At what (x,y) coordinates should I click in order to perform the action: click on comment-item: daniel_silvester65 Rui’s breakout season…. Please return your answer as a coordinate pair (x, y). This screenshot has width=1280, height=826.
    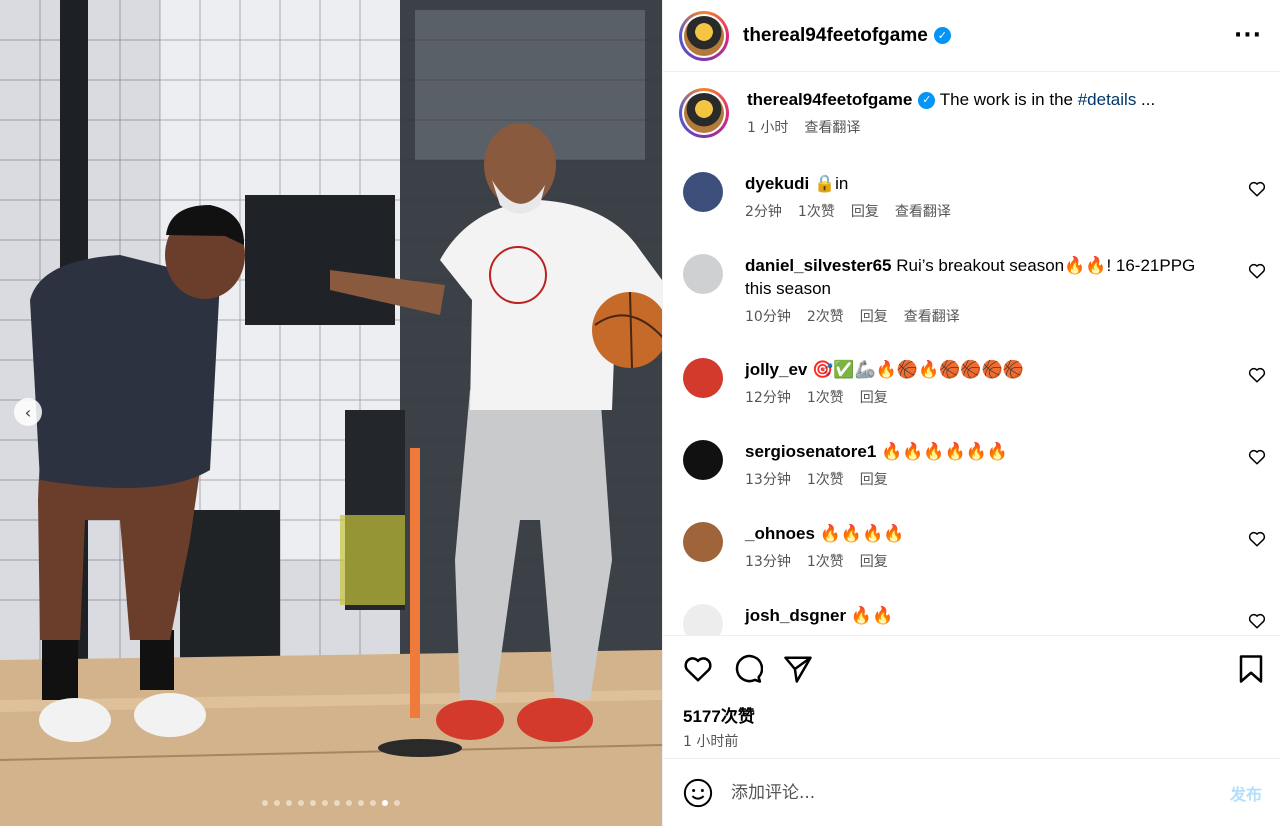
    Looking at the image, I should click on (971, 306).